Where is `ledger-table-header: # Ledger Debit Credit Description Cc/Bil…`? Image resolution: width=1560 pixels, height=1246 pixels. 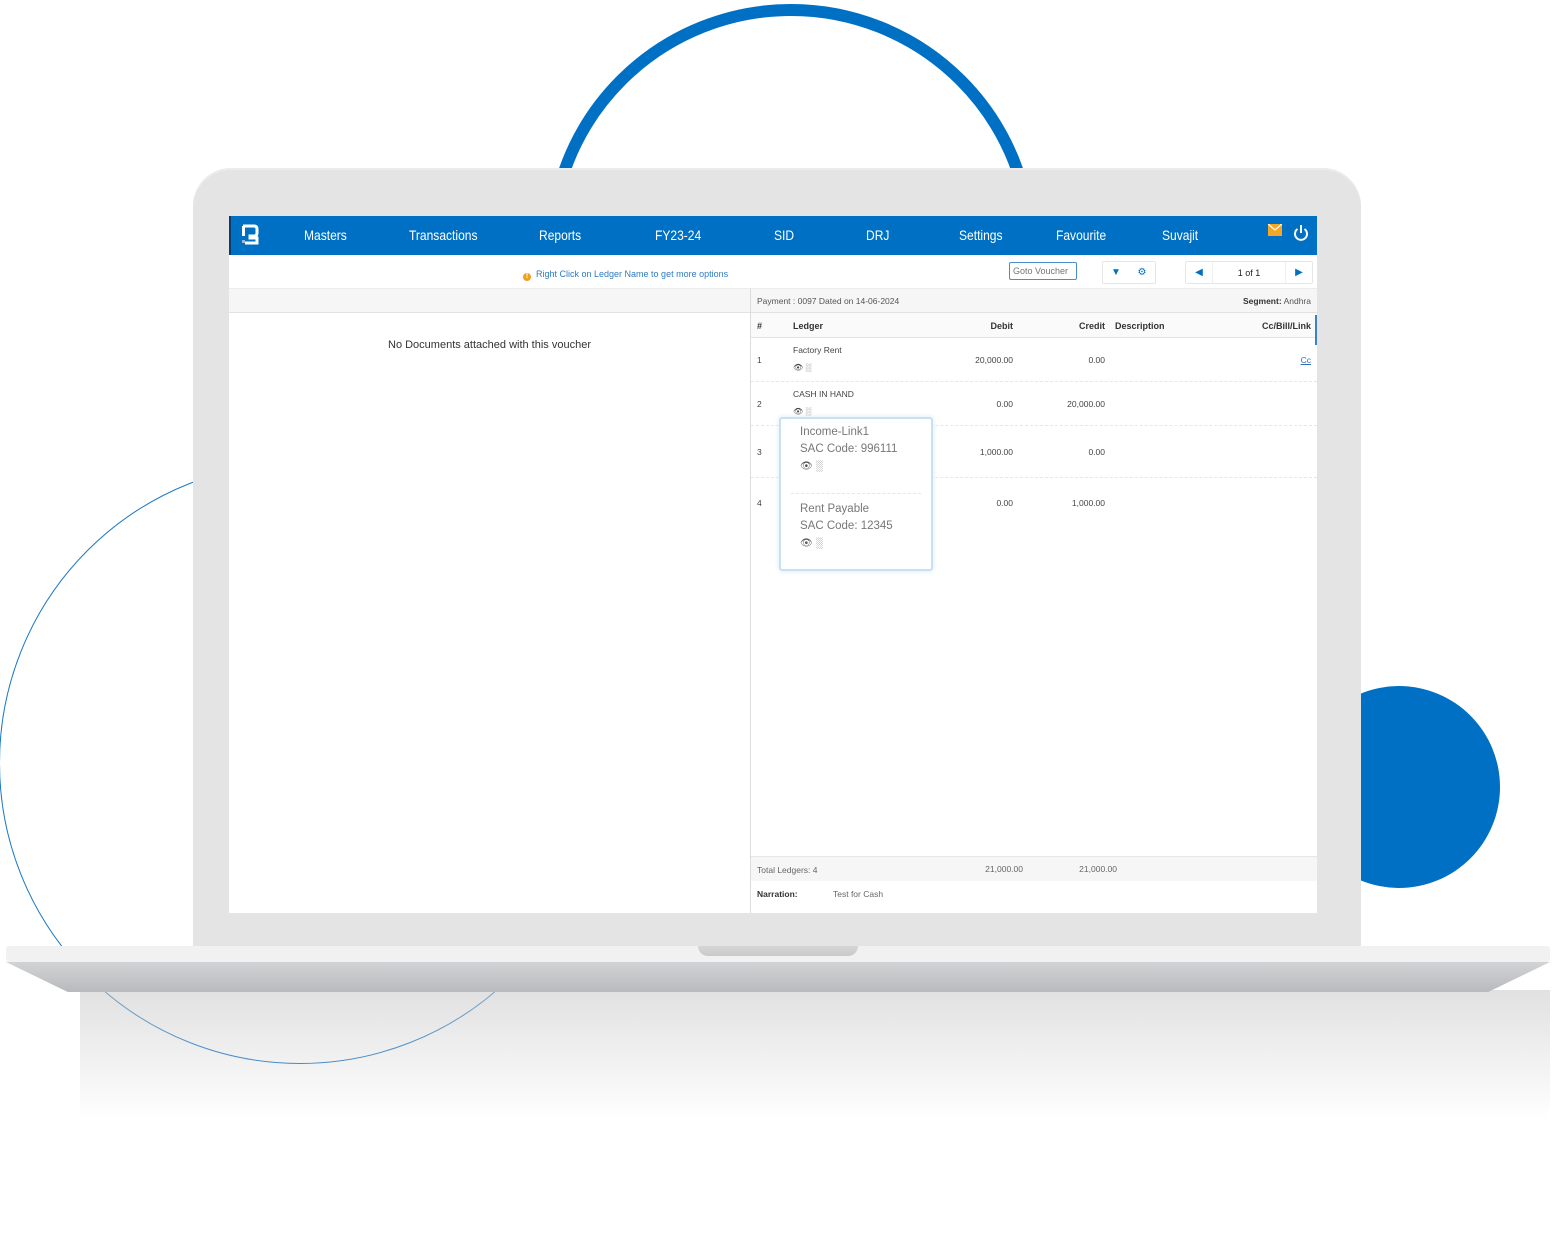 ledger-table-header: # Ledger Debit Credit Description Cc/Bil… is located at coordinates (1034, 325).